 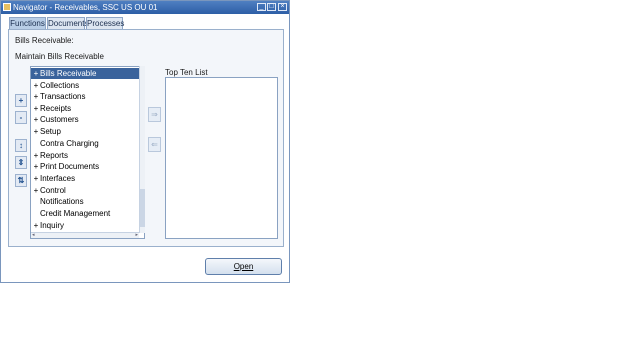 I want to click on tree-item-inquiry: + Inquiry, so click(x=85, y=225).